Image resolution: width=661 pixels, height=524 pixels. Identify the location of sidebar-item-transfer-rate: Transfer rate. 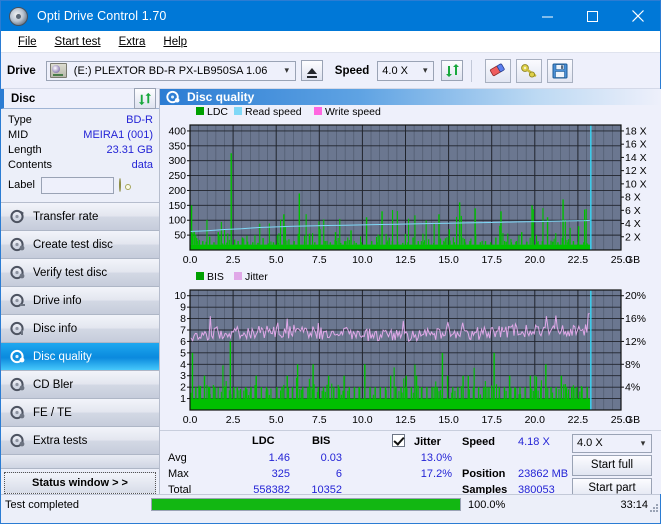
(80, 217).